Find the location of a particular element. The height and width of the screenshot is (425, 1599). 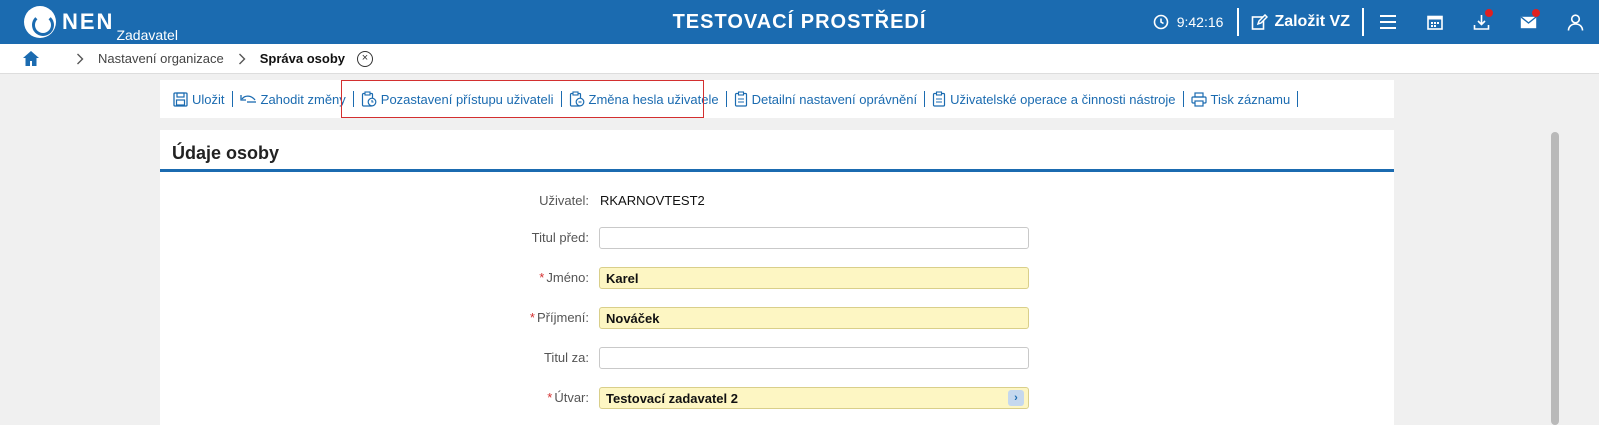

first-name-input: Karel is located at coordinates (814, 278).